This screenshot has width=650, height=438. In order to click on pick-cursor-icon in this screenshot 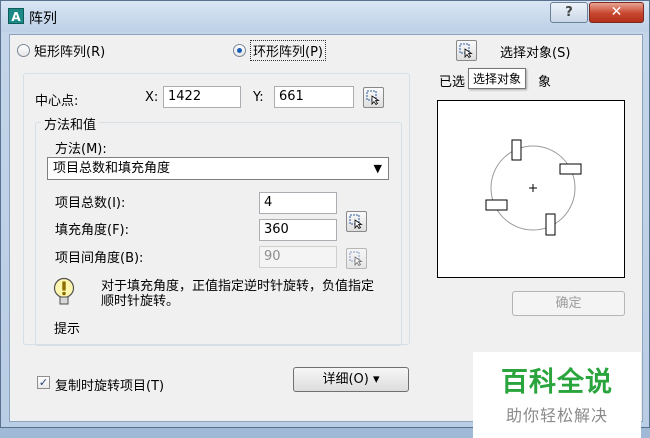, I will do `click(466, 50)`.